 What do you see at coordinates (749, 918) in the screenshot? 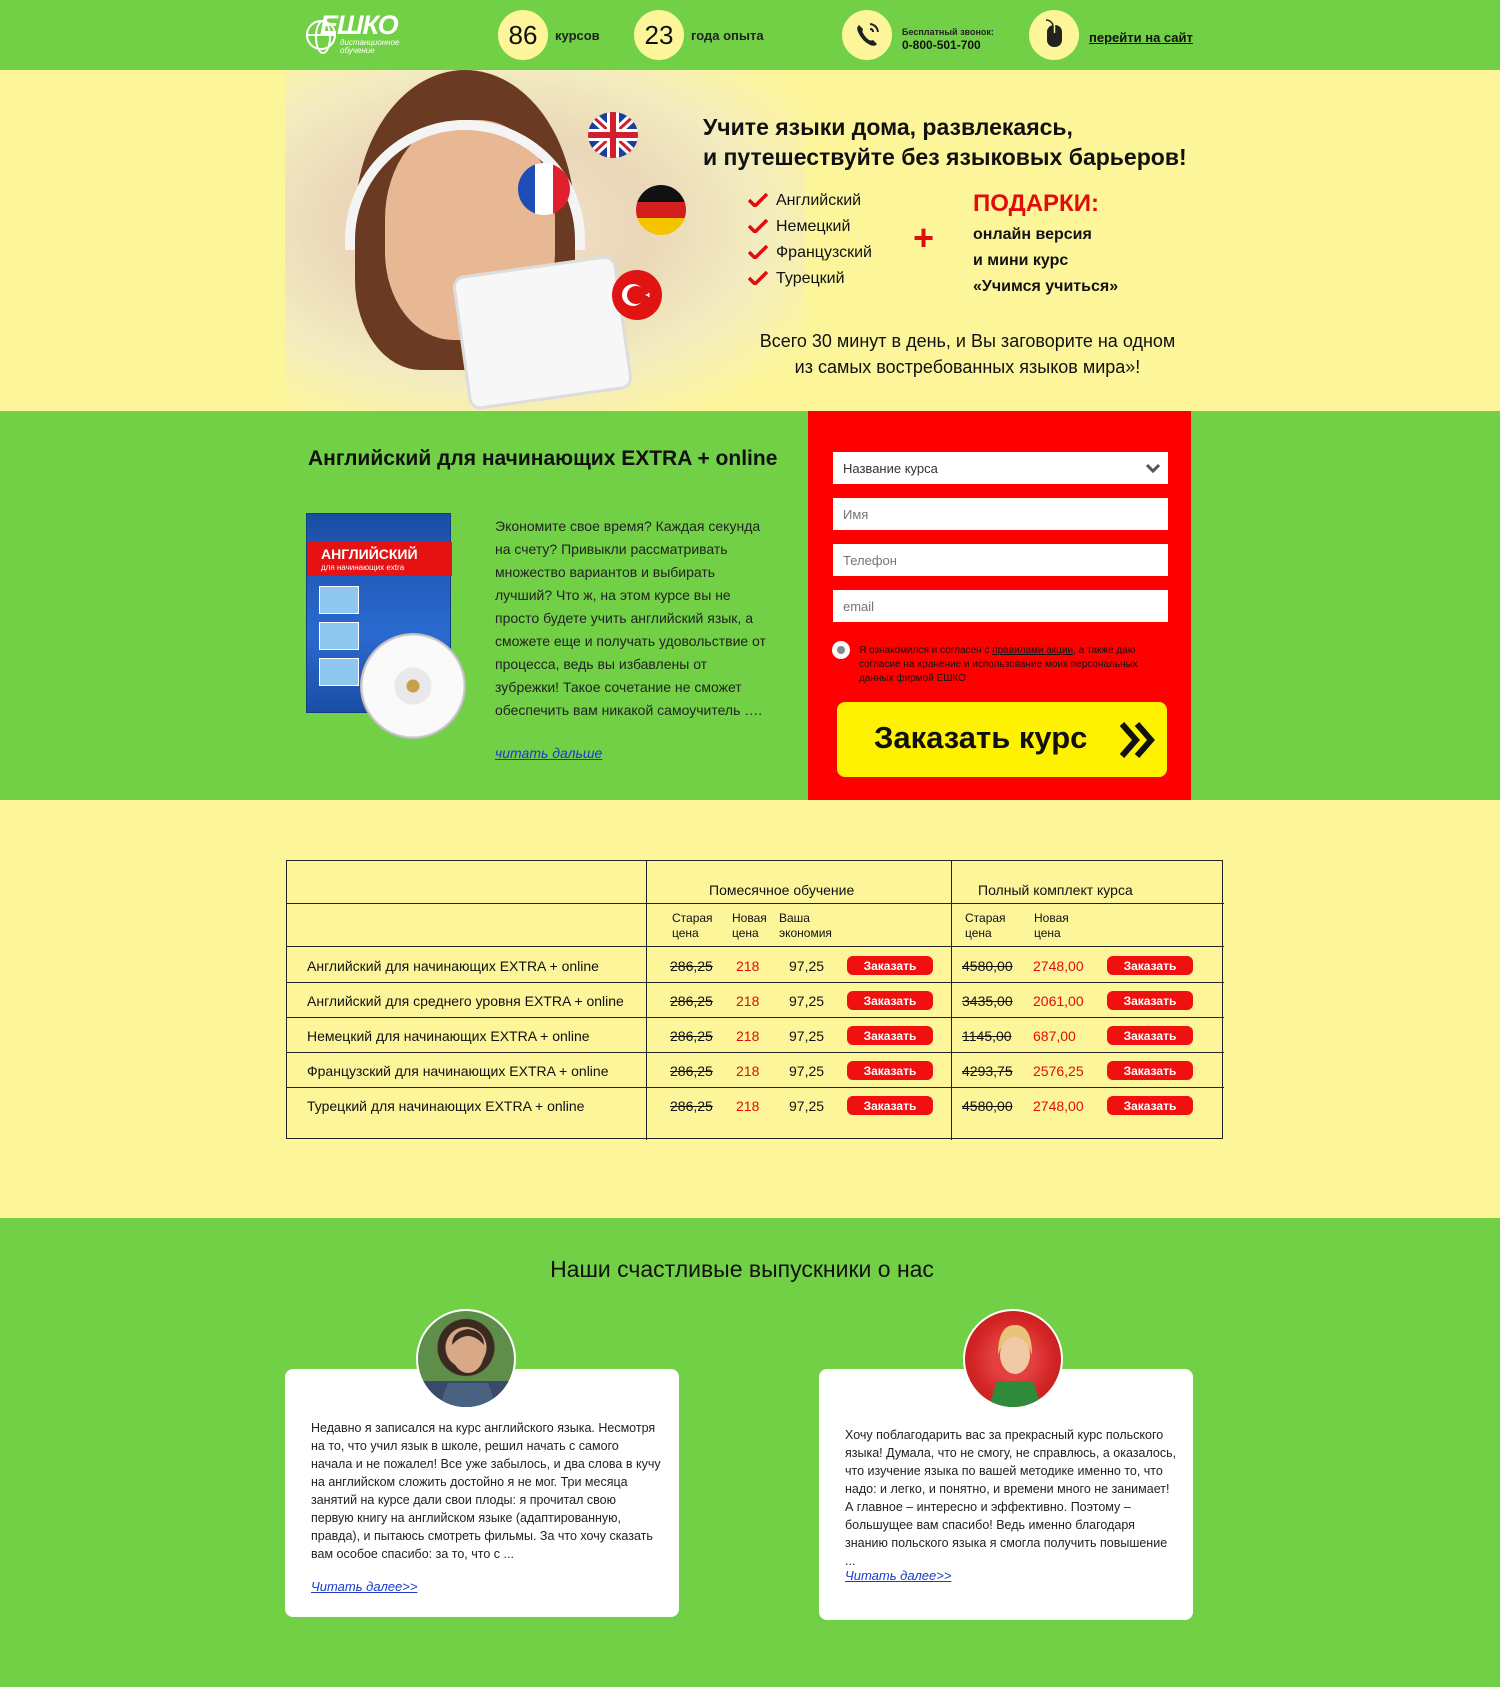
I see `header-new-price-line1: Новая` at bounding box center [749, 918].